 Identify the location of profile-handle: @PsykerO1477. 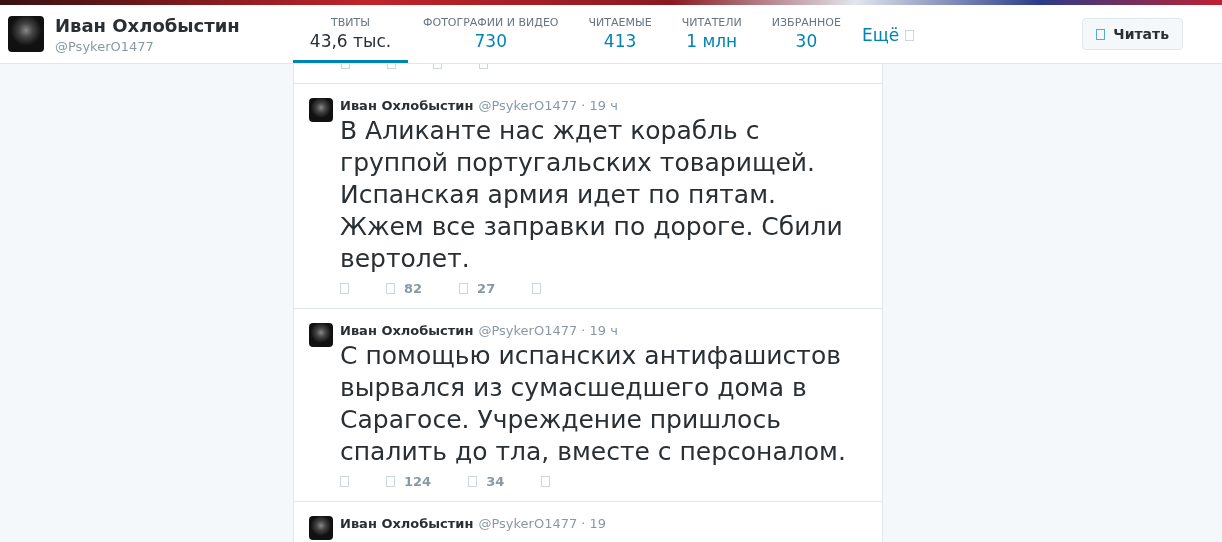
(105, 46).